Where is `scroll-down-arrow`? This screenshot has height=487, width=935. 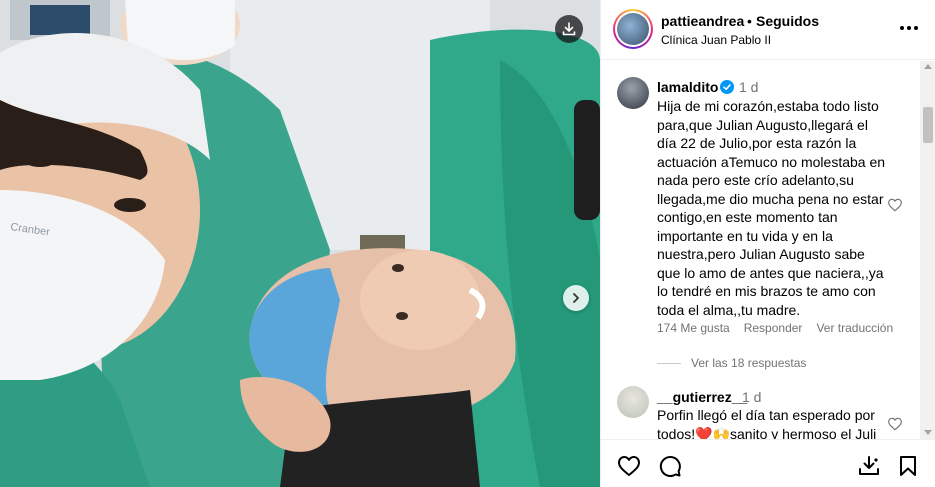 scroll-down-arrow is located at coordinates (928, 432).